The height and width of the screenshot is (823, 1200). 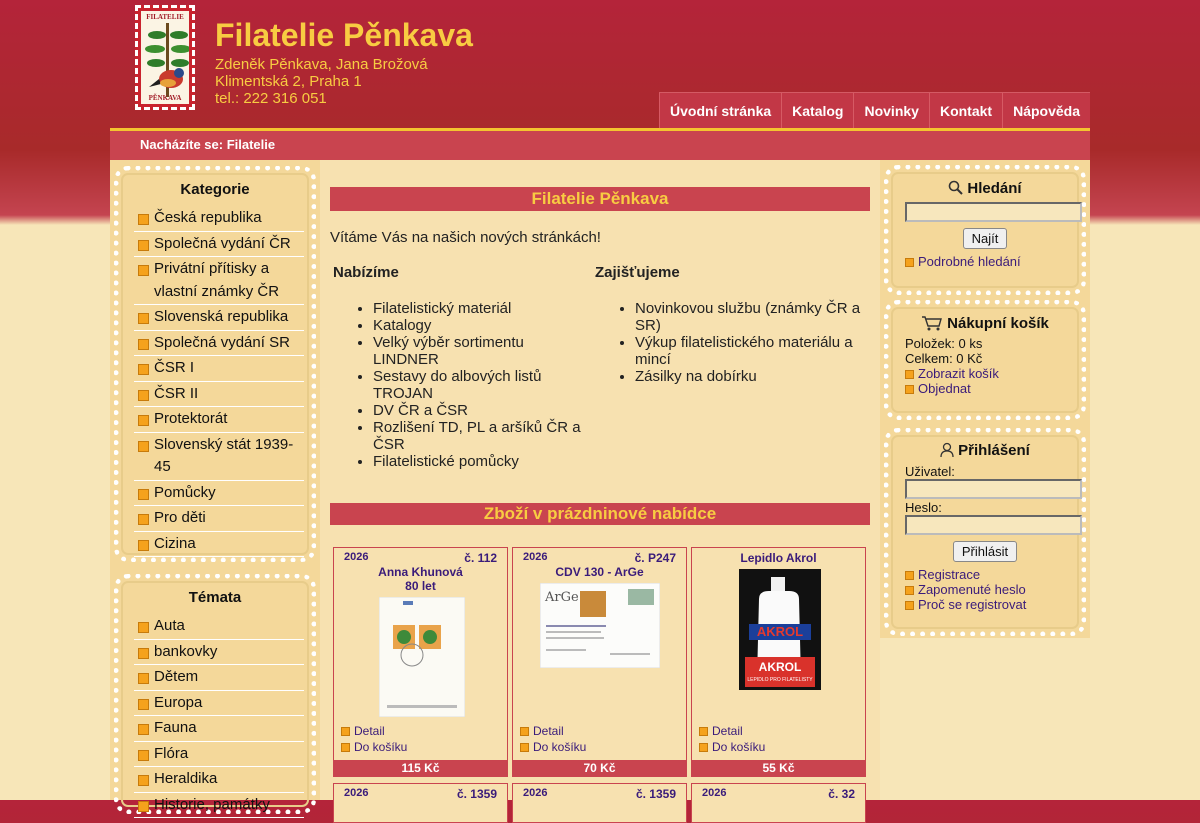 What do you see at coordinates (366, 272) in the screenshot?
I see `offer-heading: Nabízíme` at bounding box center [366, 272].